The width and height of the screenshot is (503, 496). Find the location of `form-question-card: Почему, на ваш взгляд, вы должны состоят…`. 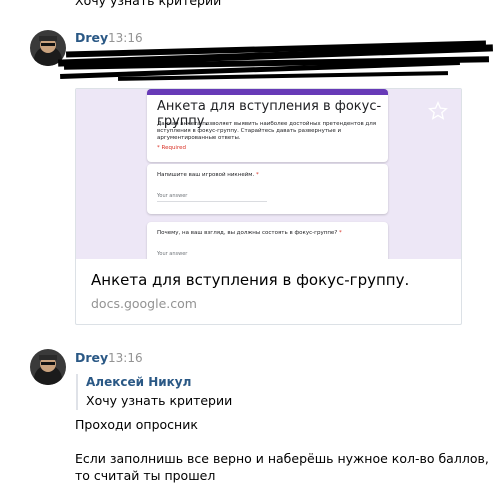

form-question-card: Почему, на ваш взгляд, вы должны состоят… is located at coordinates (267, 240).